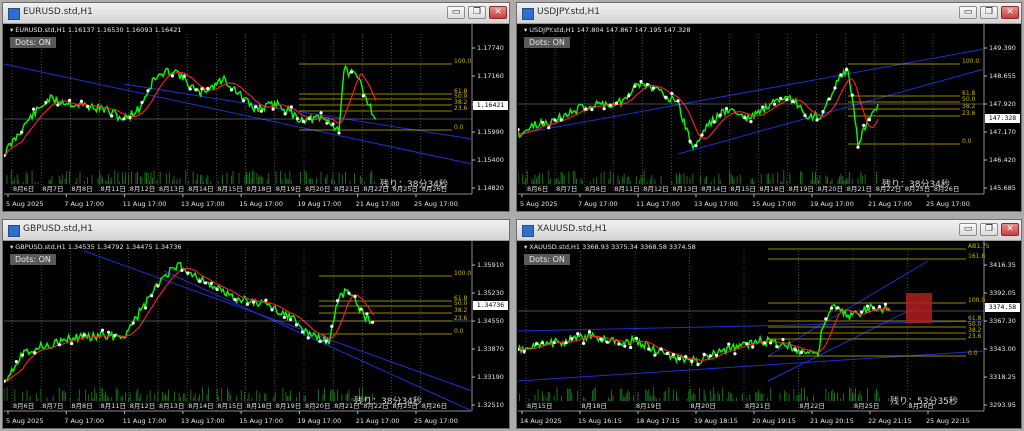 The image size is (1024, 431). I want to click on price-tick-label: 1.35910, so click(490, 265).